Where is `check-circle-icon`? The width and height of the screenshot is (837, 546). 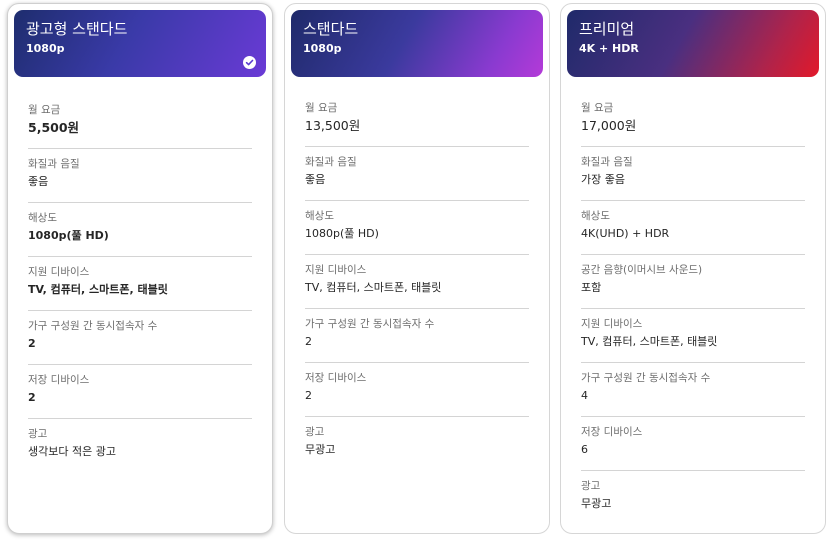
check-circle-icon is located at coordinates (249, 62).